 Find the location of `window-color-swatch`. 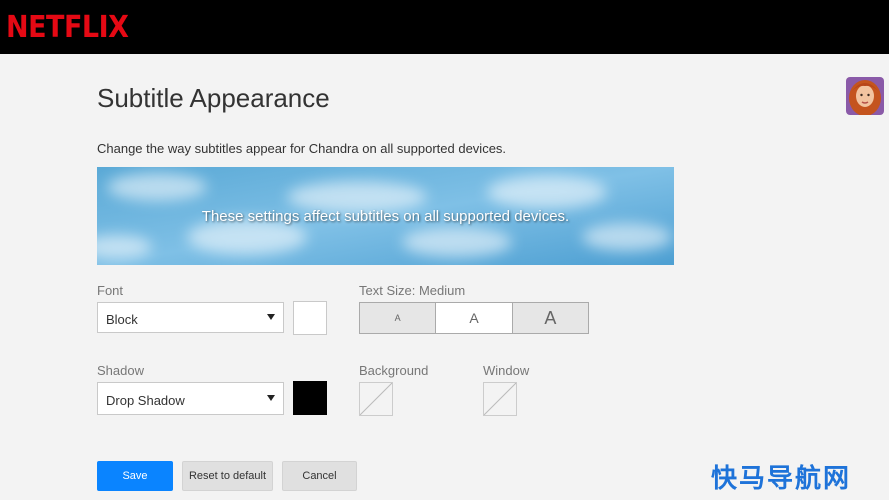

window-color-swatch is located at coordinates (500, 399).